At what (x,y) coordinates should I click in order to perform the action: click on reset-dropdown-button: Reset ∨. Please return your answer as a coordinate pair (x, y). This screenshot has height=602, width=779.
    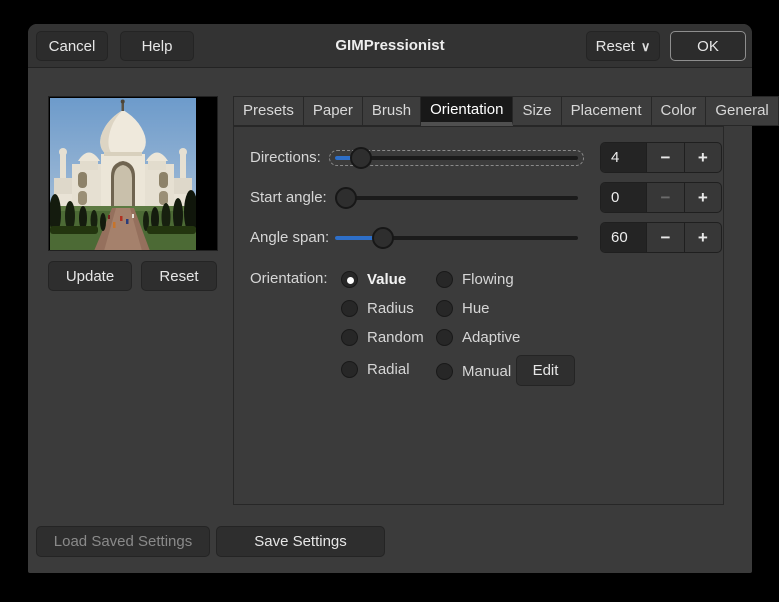
    Looking at the image, I should click on (623, 46).